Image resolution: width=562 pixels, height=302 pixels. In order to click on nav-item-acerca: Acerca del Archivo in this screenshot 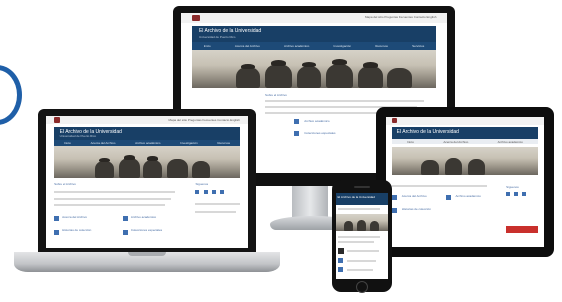, I will do `click(247, 46)`.